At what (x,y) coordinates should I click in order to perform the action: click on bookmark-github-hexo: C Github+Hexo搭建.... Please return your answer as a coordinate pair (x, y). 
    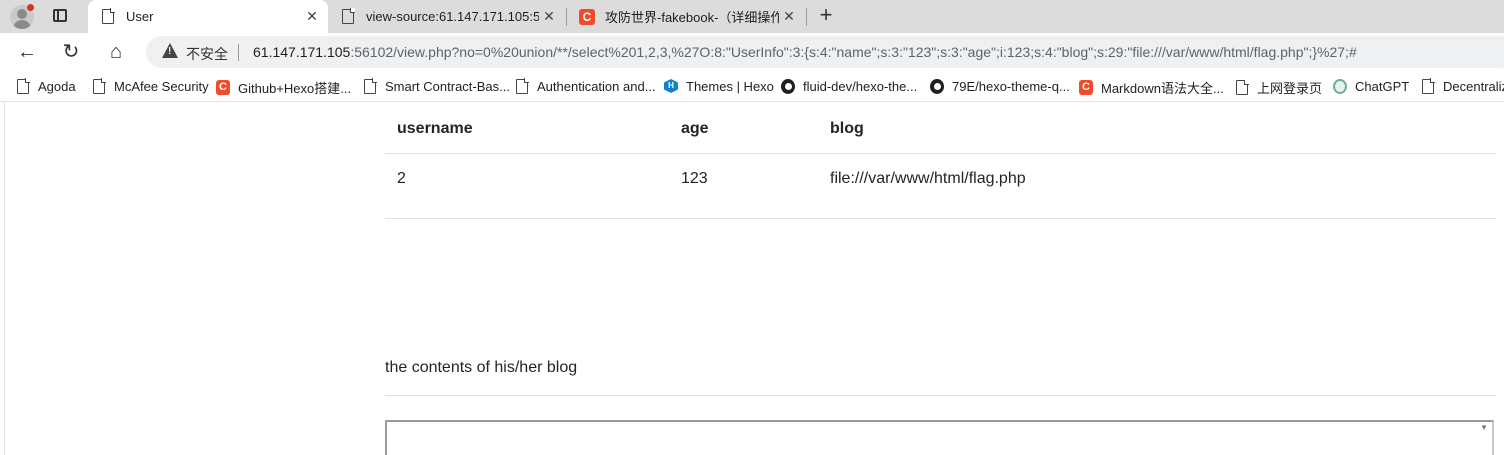
    Looking at the image, I should click on (283, 87).